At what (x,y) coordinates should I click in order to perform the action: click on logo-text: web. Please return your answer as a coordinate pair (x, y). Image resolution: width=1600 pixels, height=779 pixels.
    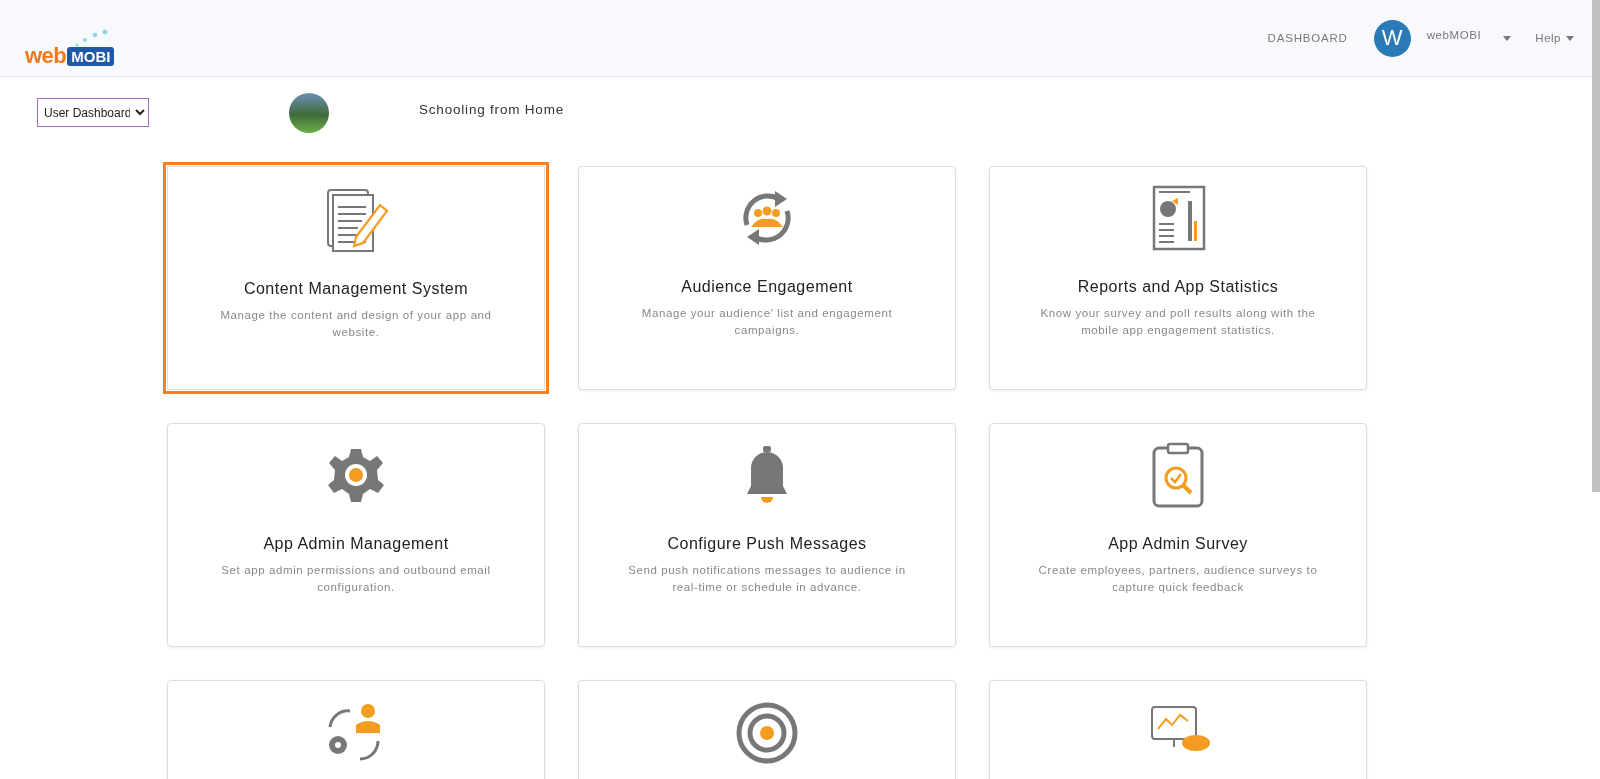
    Looking at the image, I should click on (46, 56).